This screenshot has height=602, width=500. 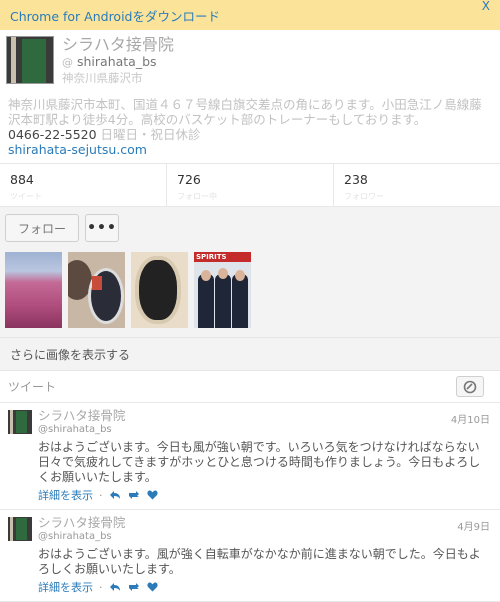 What do you see at coordinates (356, 179) in the screenshot?
I see `stat-followers-count: 238` at bounding box center [356, 179].